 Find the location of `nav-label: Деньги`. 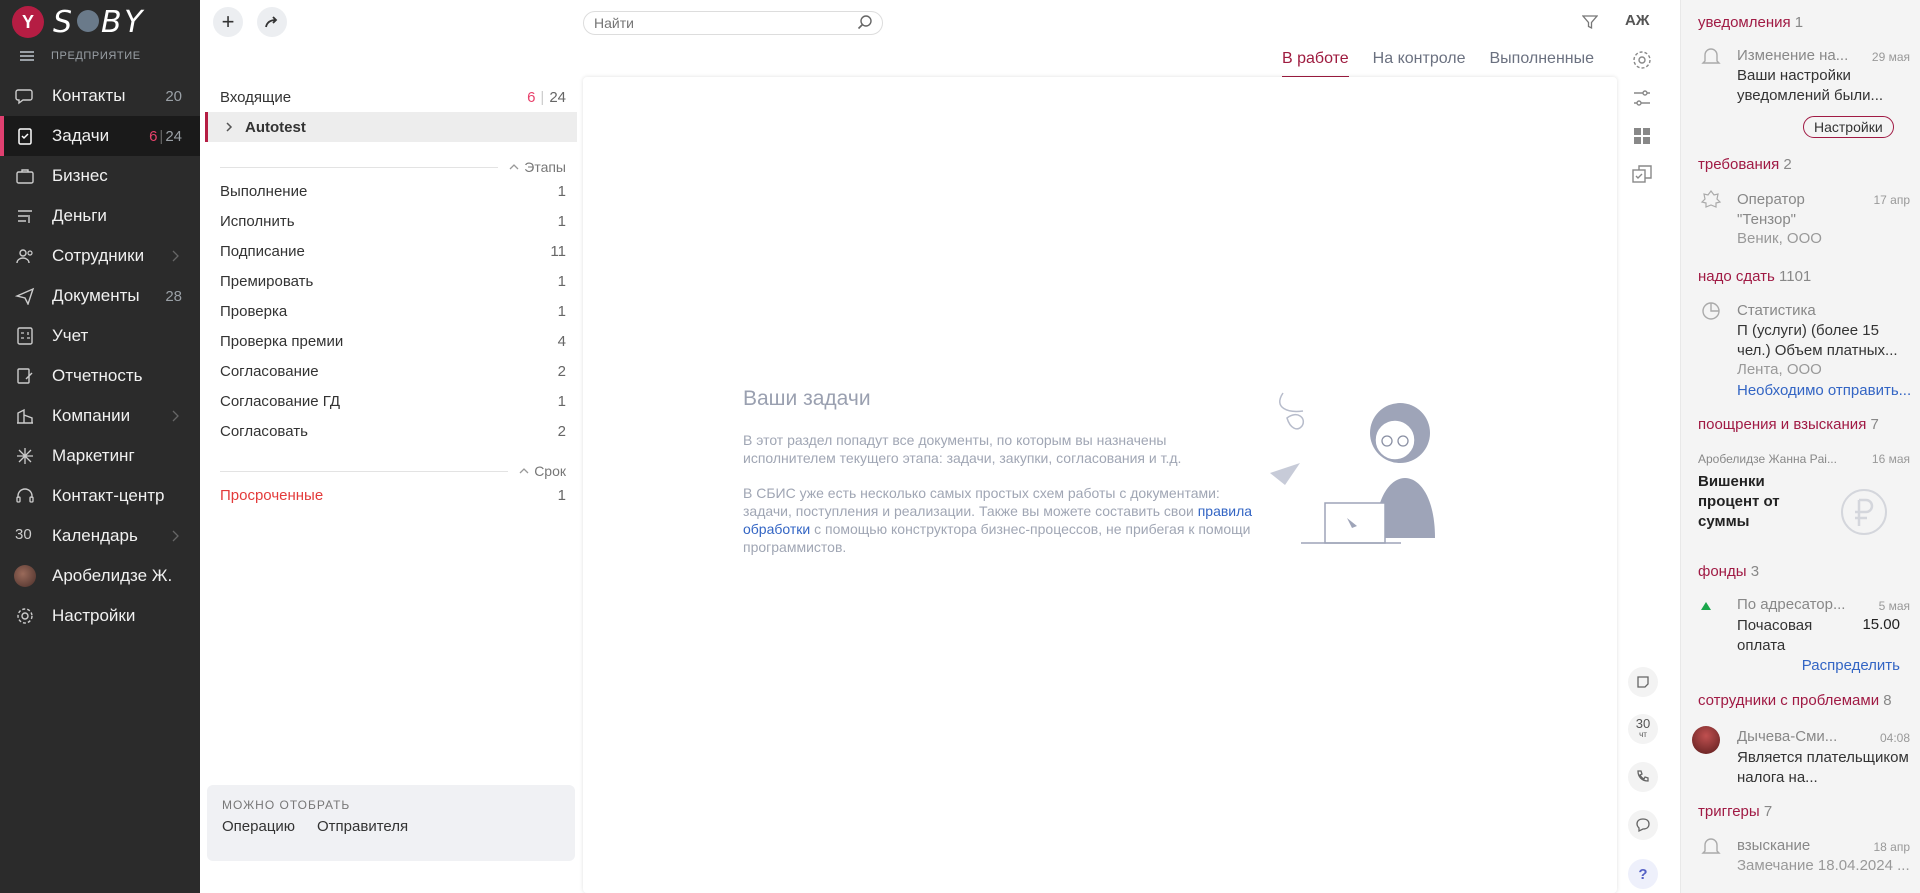

nav-label: Деньги is located at coordinates (79, 215).